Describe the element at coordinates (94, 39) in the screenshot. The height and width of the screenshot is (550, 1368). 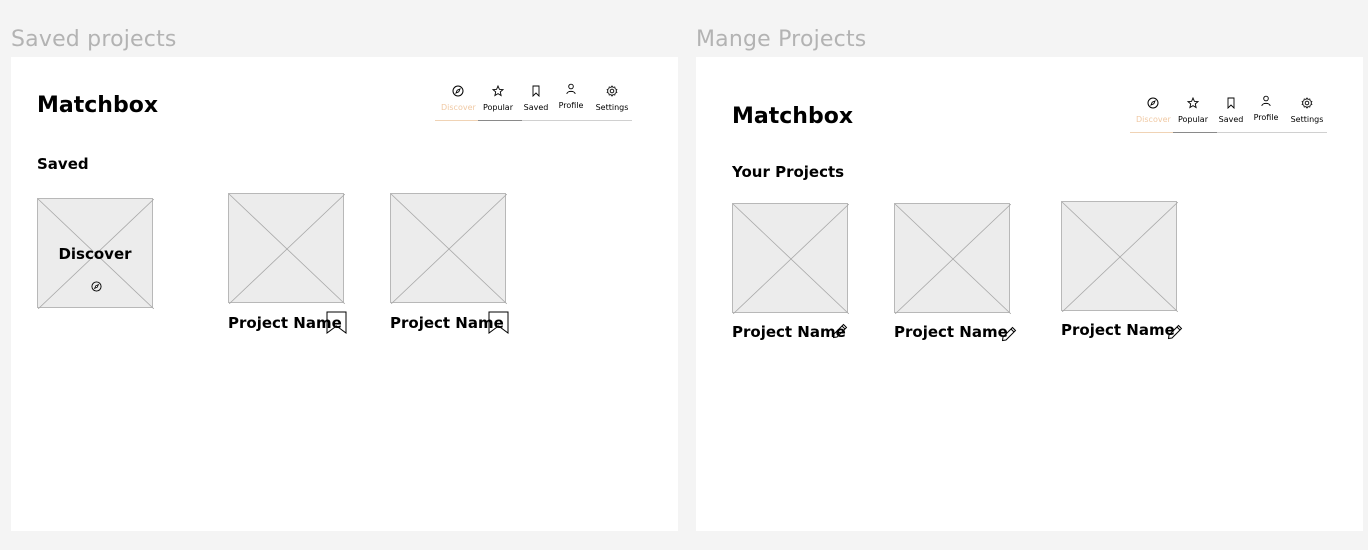
I see `frame-title-saved-projects: Saved projects` at that location.